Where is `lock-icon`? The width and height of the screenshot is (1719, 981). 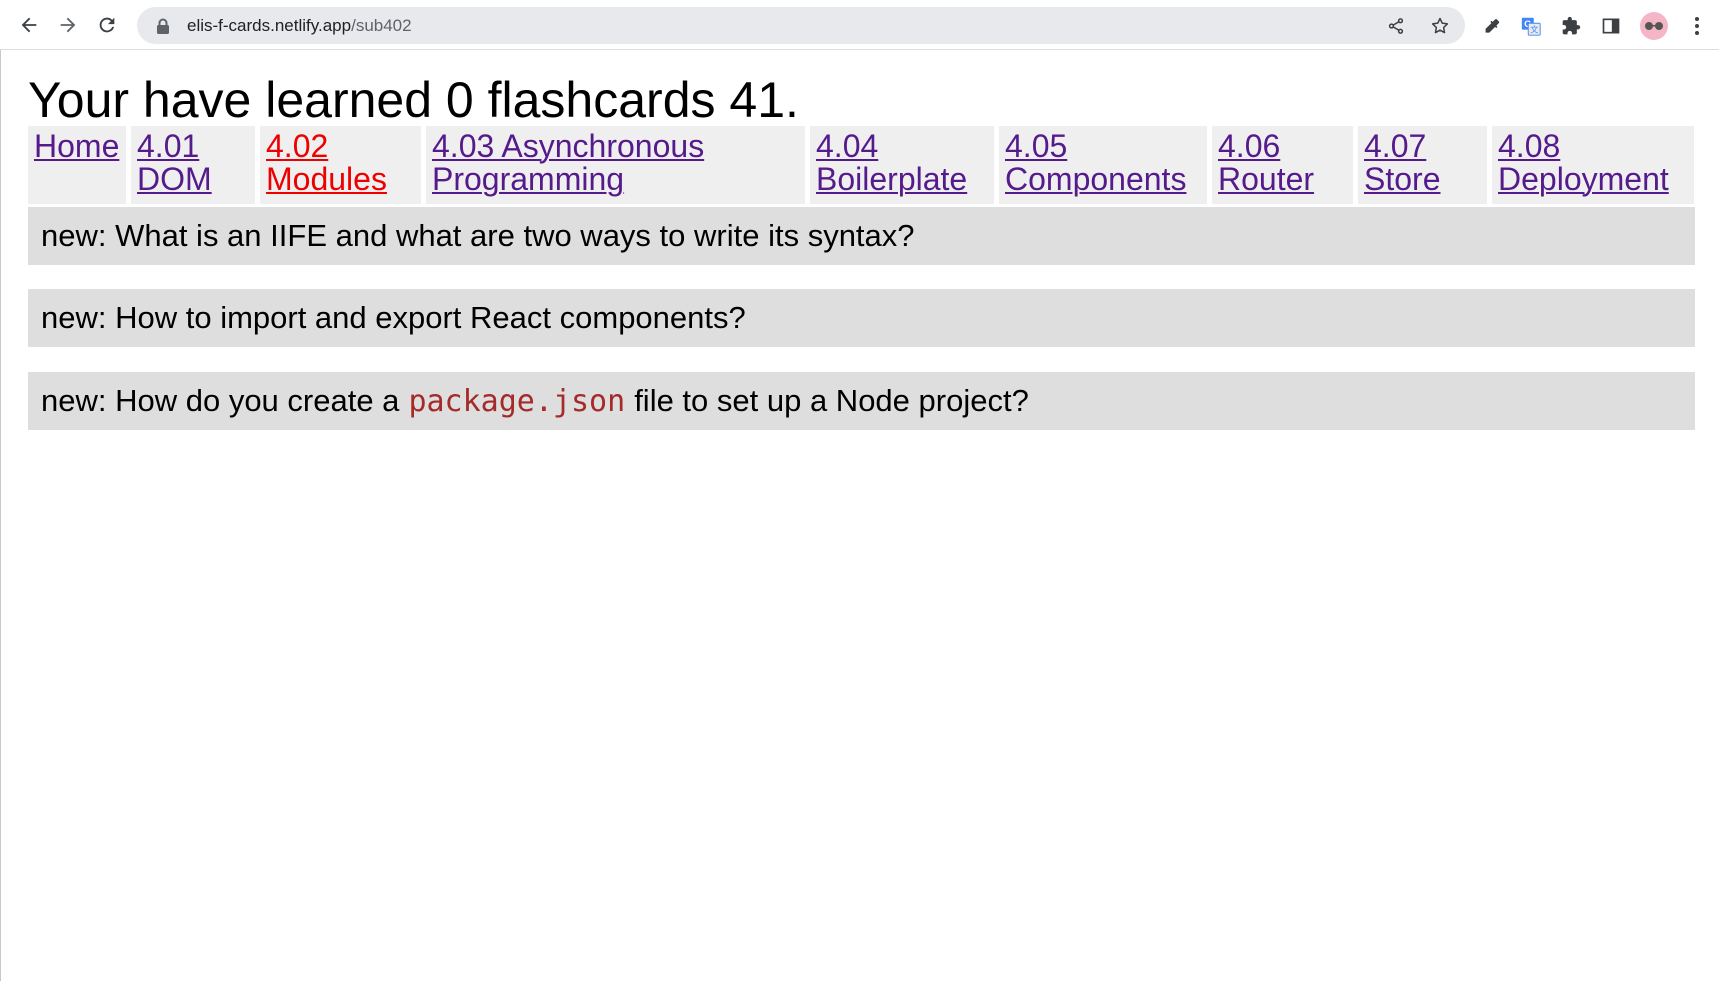
lock-icon is located at coordinates (163, 26).